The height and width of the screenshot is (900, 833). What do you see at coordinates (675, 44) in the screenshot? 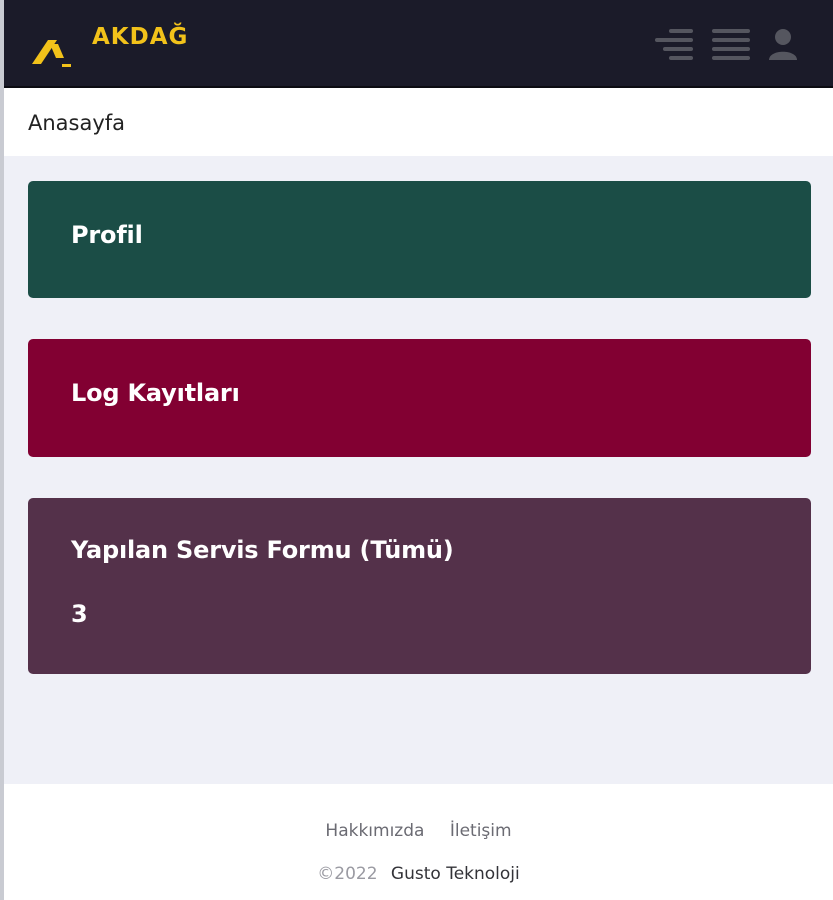
I see `sidebar-toggle-icon` at bounding box center [675, 44].